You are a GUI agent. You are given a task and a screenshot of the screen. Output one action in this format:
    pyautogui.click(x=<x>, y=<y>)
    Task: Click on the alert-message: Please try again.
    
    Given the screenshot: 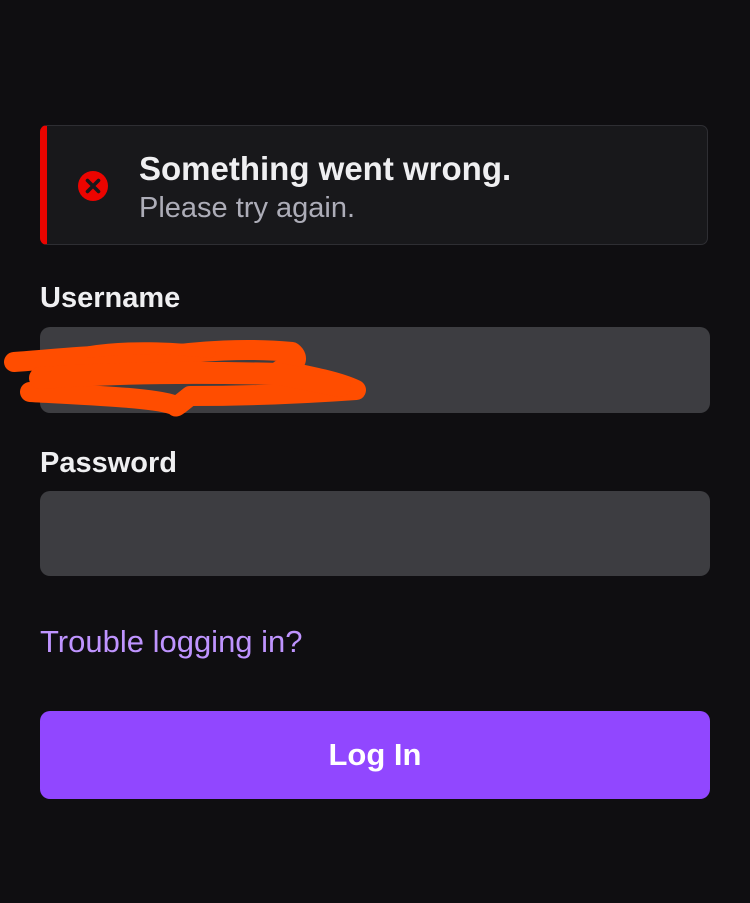 What is the action you would take?
    pyautogui.click(x=247, y=208)
    